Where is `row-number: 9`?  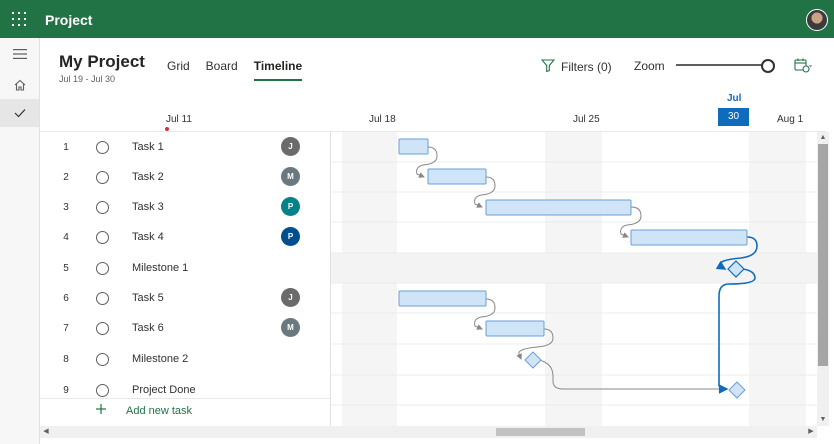
row-number: 9 is located at coordinates (66, 390).